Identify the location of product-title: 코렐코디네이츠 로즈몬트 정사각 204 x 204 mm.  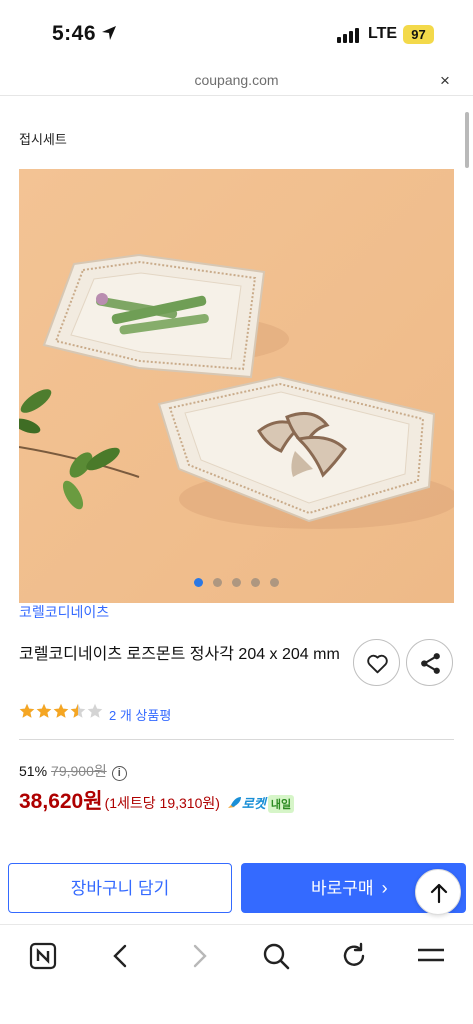
(179, 654).